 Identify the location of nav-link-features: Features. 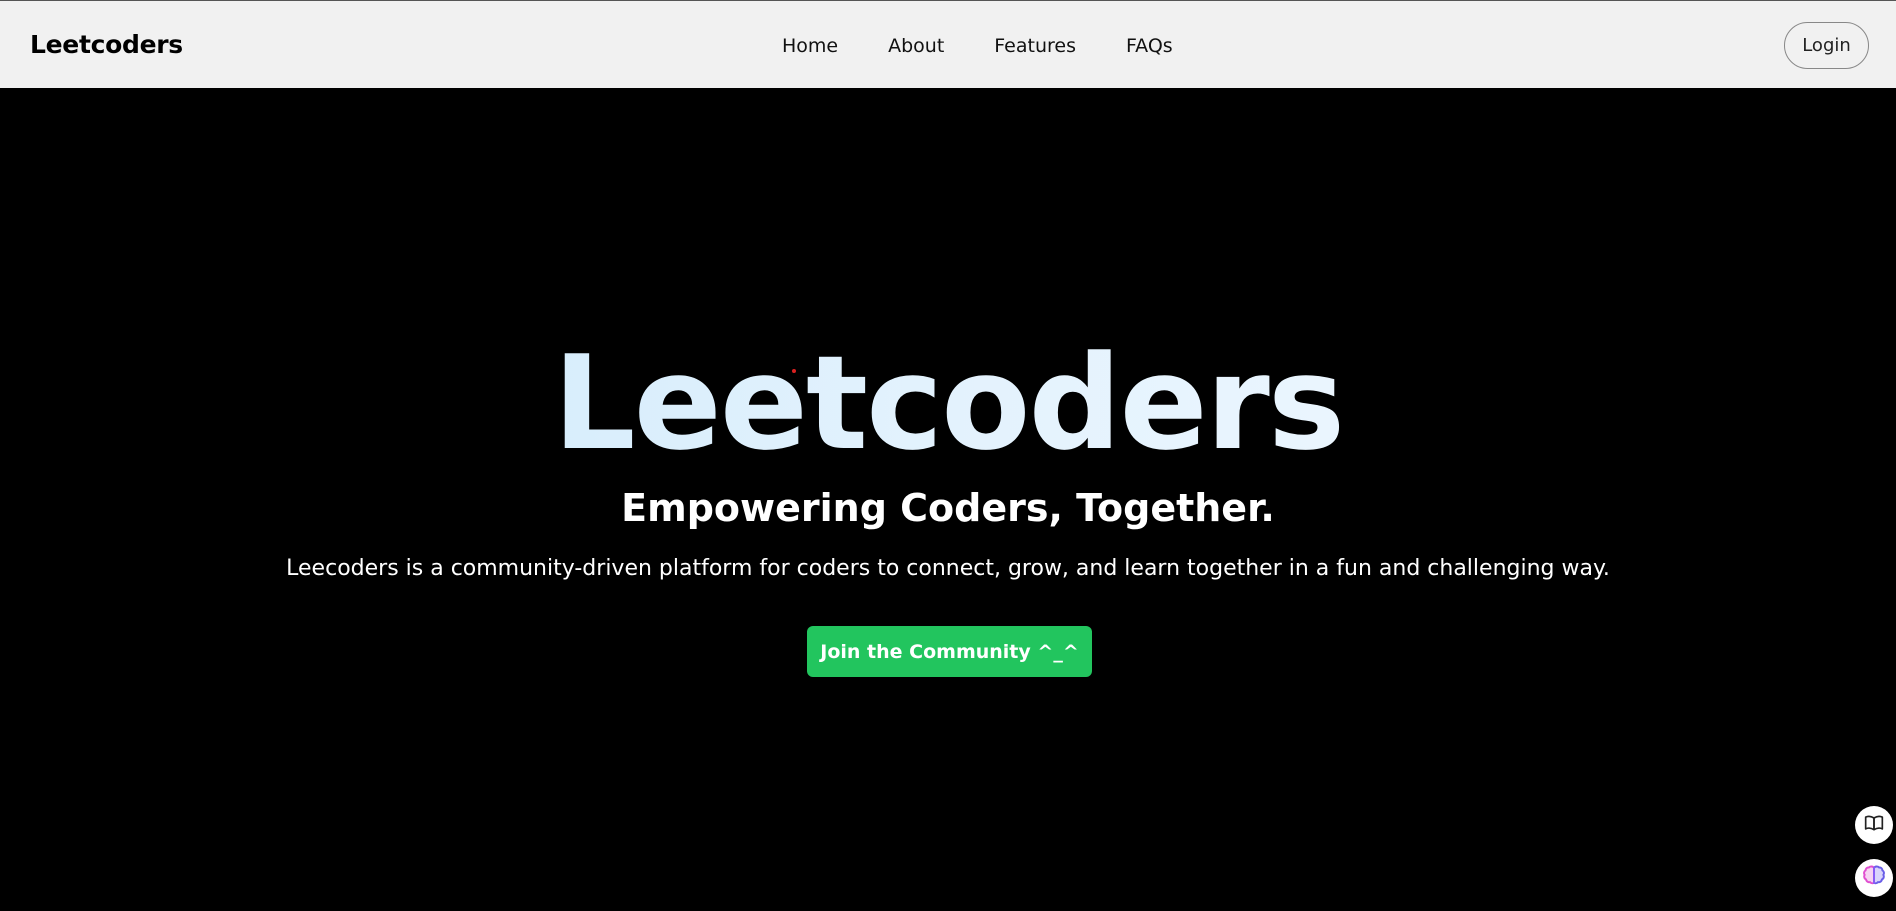
(1035, 46).